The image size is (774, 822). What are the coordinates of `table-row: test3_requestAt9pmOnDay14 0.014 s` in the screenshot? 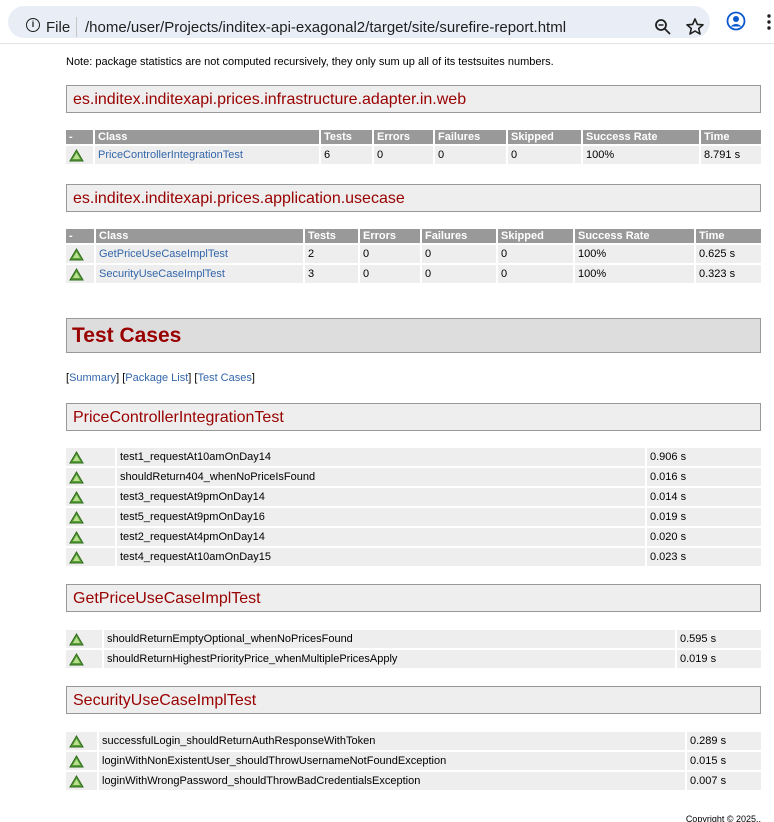 It's located at (413, 497).